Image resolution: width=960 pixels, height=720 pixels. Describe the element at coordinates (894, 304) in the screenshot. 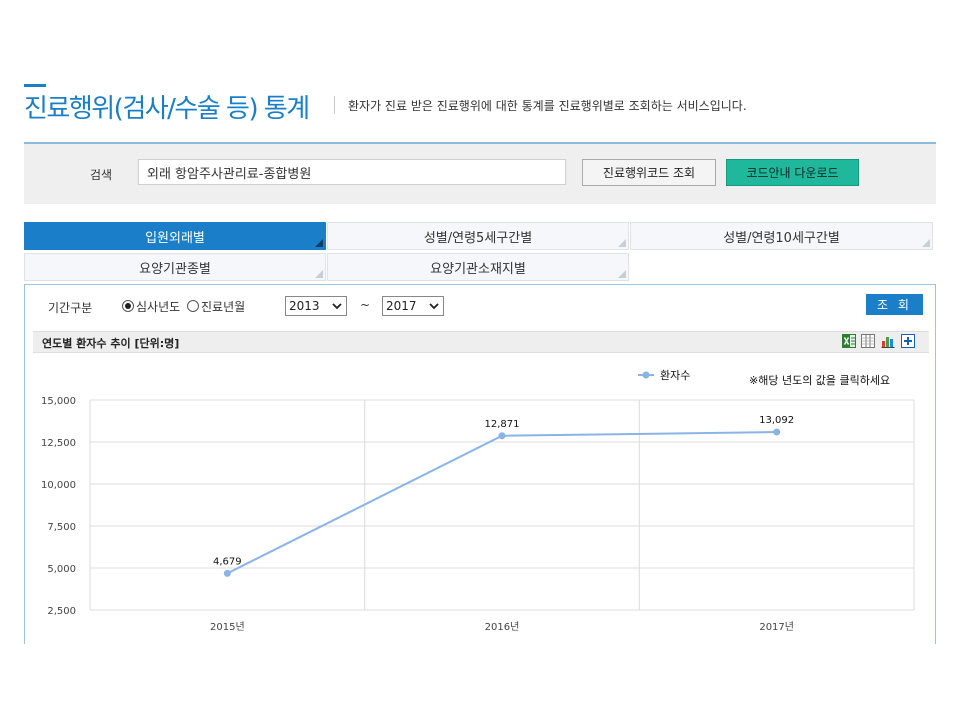

I see `query-button: 조 회` at that location.